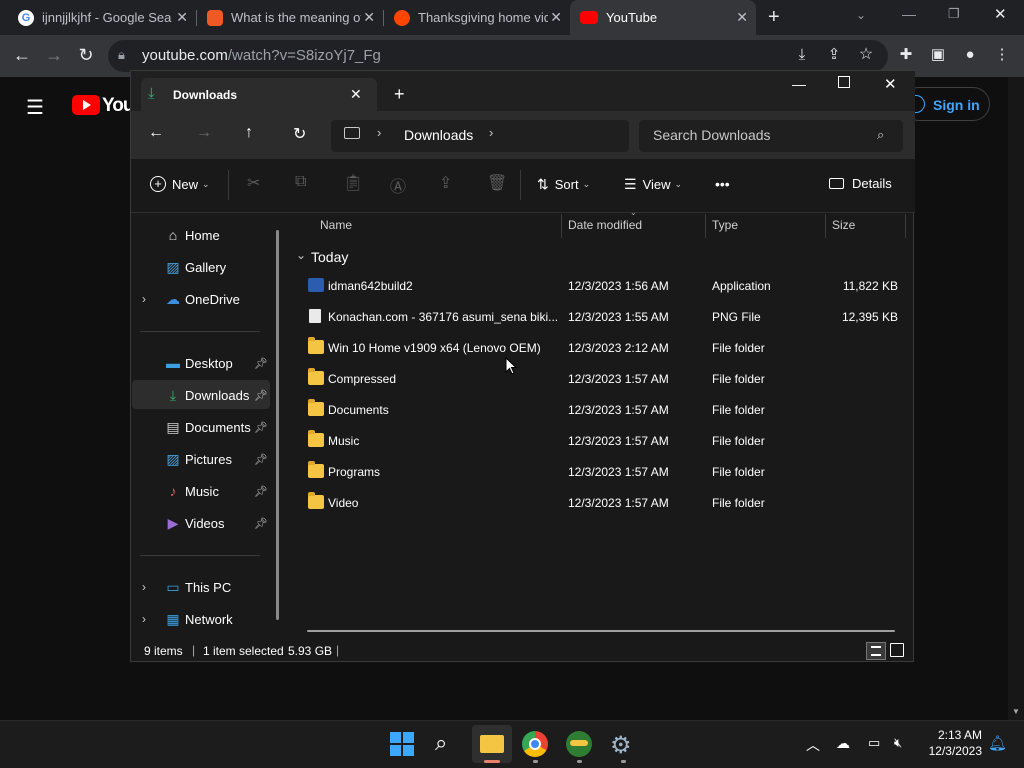 The image size is (1024, 768). What do you see at coordinates (802, 55) in the screenshot?
I see `install-icon: ⤓` at bounding box center [802, 55].